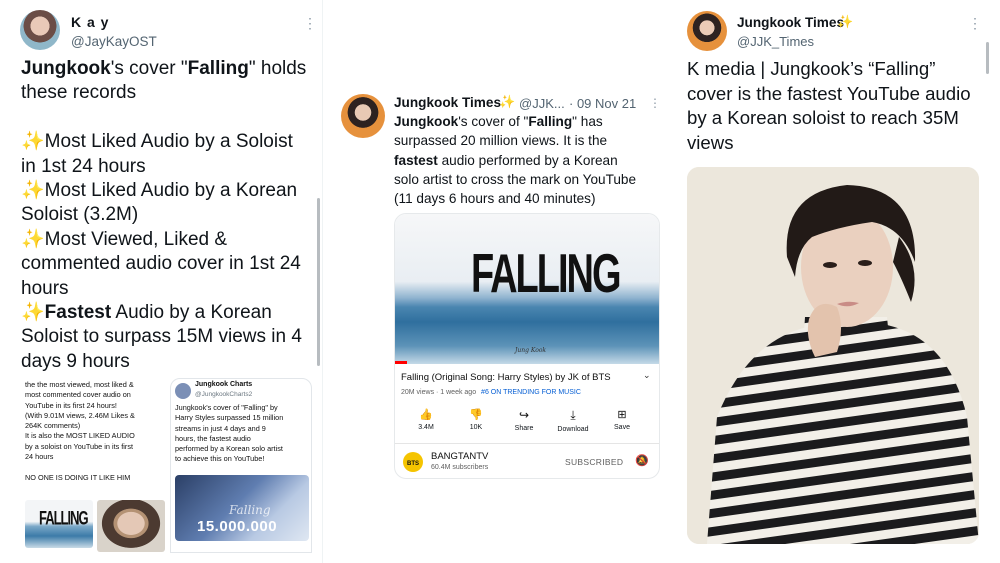 Image resolution: width=1000 pixels, height=563 pixels. What do you see at coordinates (524, 428) in the screenshot?
I see `share-label: Share` at bounding box center [524, 428].